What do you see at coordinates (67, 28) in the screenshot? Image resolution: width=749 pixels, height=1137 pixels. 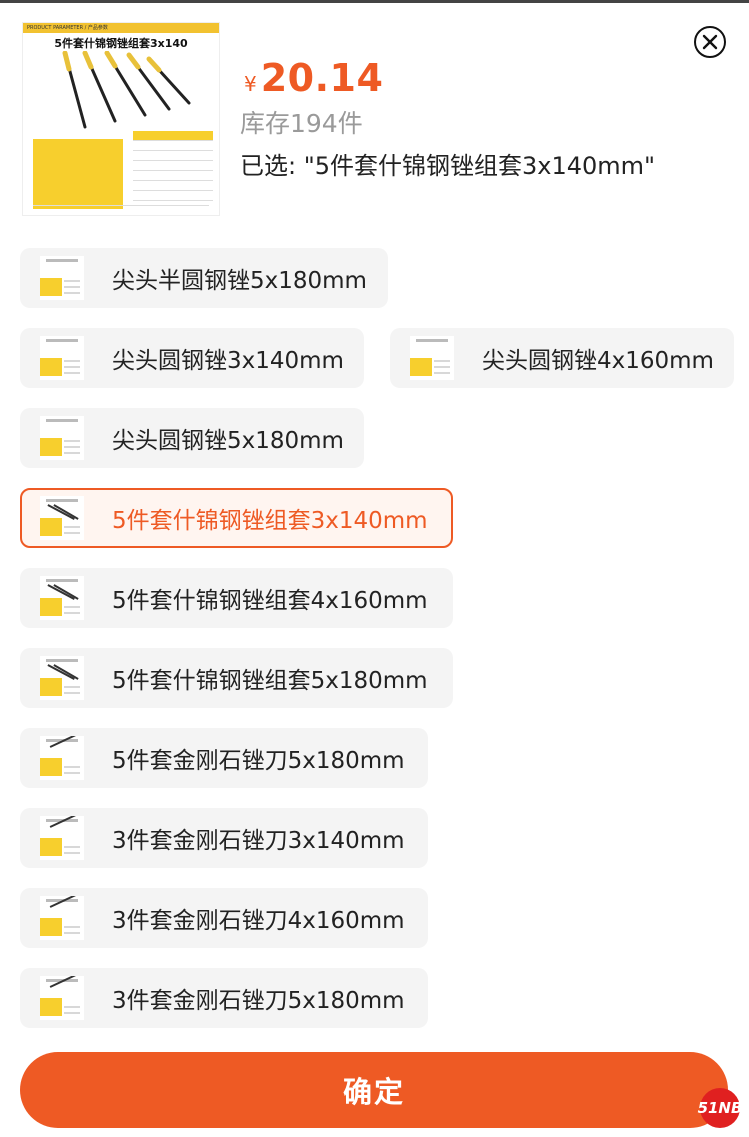 I see `thumb-header-text: PRODUCT PARAMETER / 产品参数` at bounding box center [67, 28].